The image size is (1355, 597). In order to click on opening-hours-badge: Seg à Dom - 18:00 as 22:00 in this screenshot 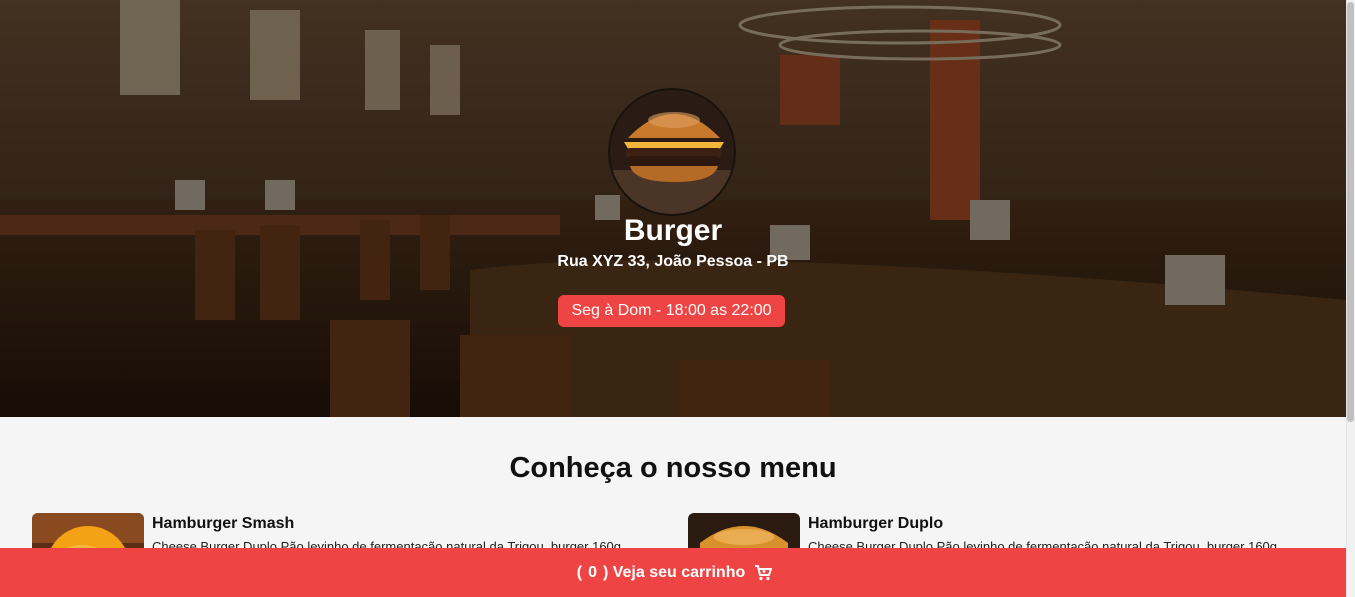, I will do `click(671, 311)`.